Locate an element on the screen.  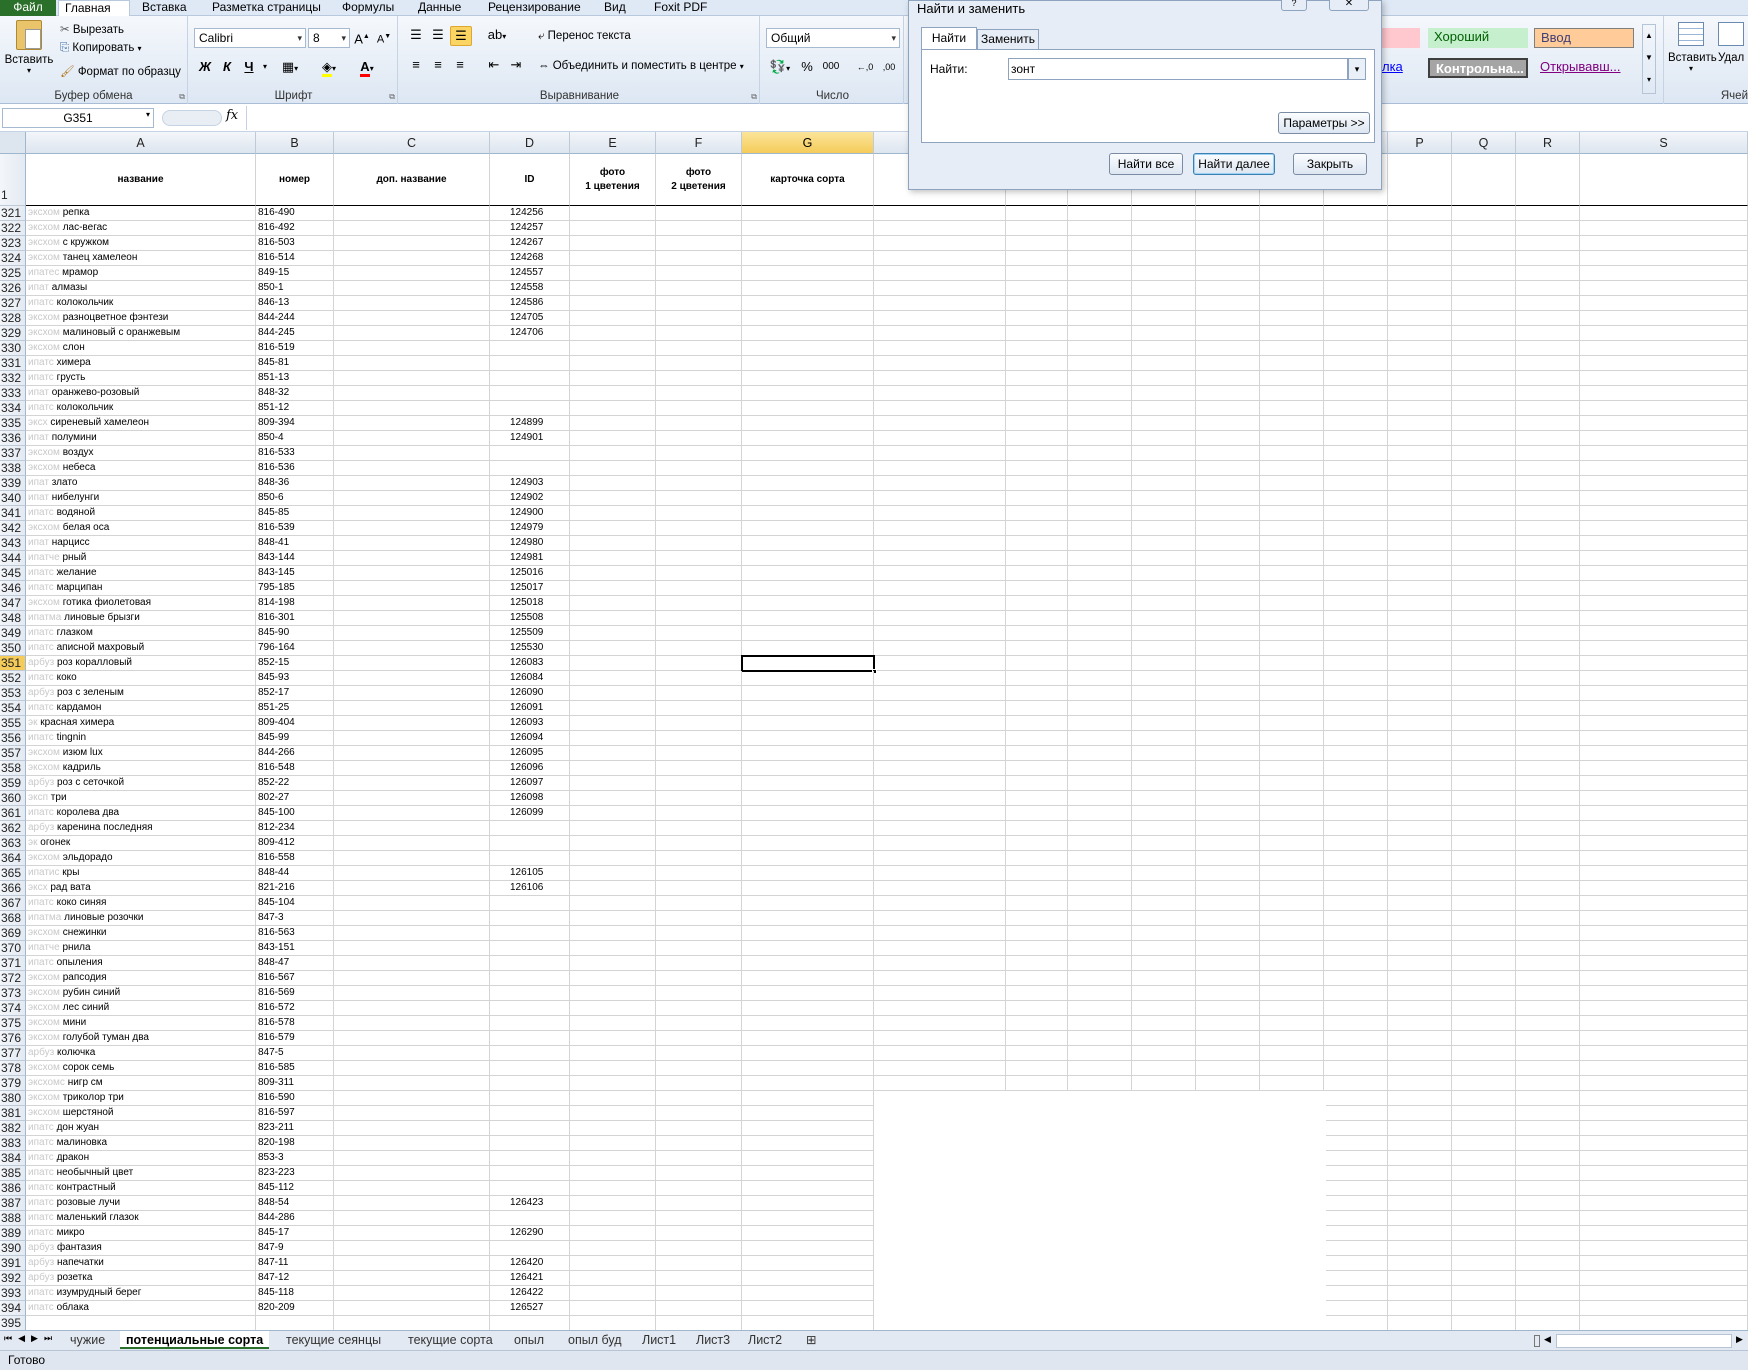
name-cell: эксхомс нигр см is located at coordinates (141, 1083).